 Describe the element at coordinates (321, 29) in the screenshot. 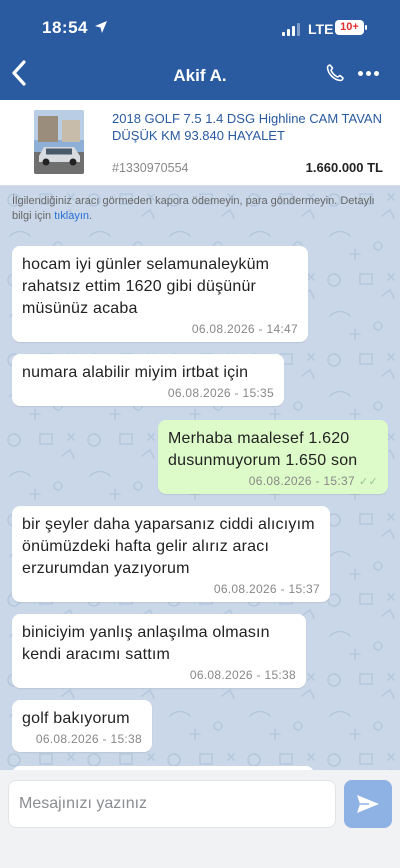

I see `network-type: LTE` at that location.